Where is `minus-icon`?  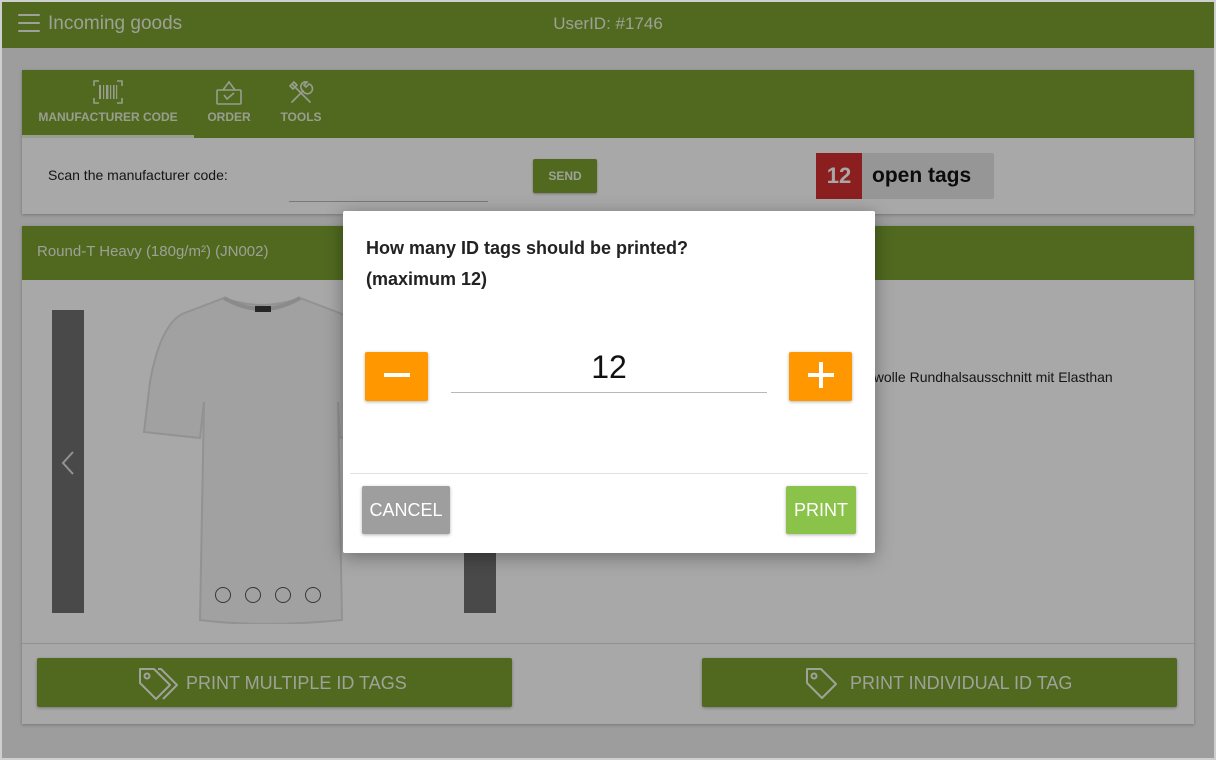 minus-icon is located at coordinates (396, 375).